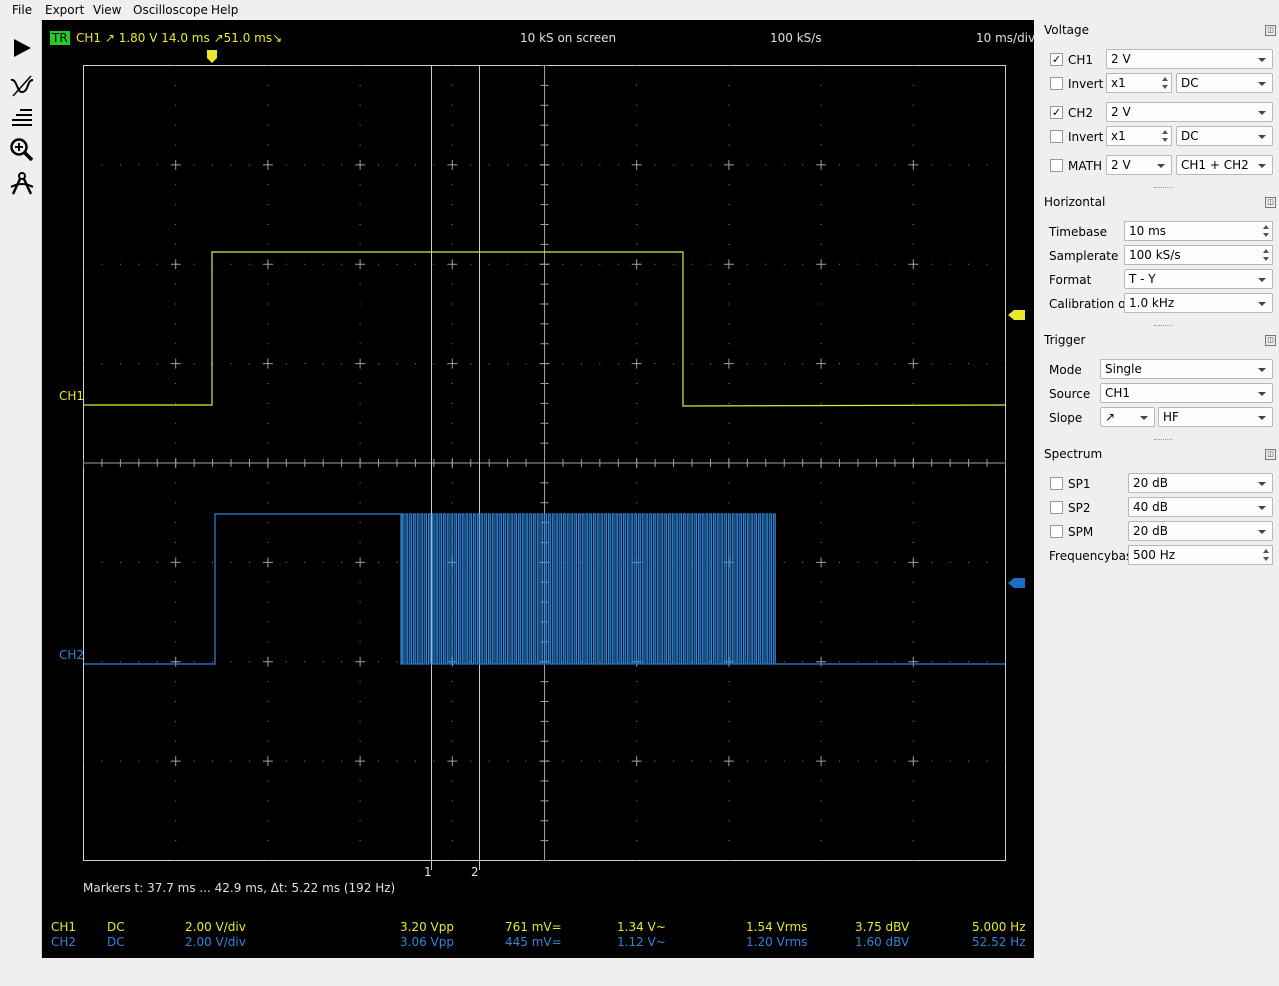 The image size is (1279, 986). I want to click on ch2-probe-spinbox: x1, so click(1139, 136).